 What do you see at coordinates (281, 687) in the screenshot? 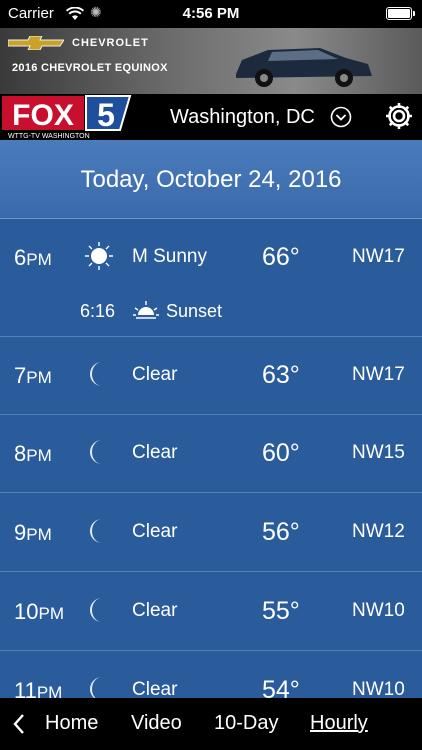
I see `temperature-label: 54°` at bounding box center [281, 687].